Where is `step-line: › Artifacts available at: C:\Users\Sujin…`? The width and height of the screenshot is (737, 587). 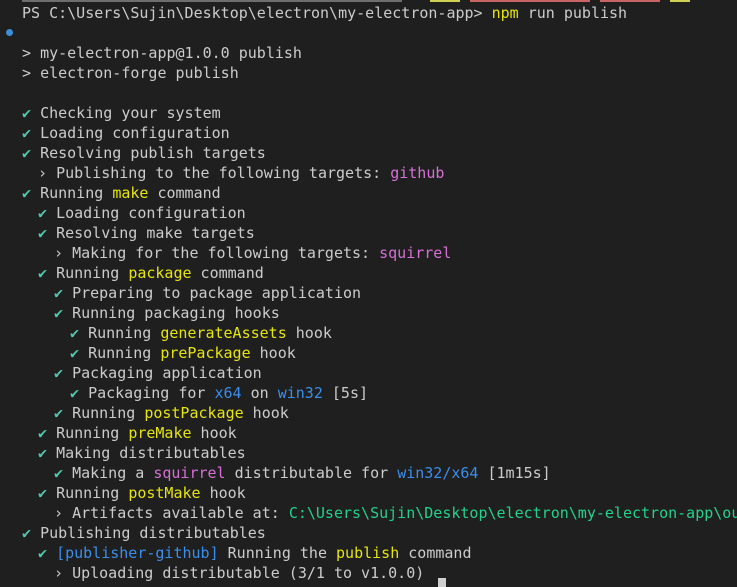
step-line: › Artifacts available at: C:\Users\Sujin… is located at coordinates (395, 513).